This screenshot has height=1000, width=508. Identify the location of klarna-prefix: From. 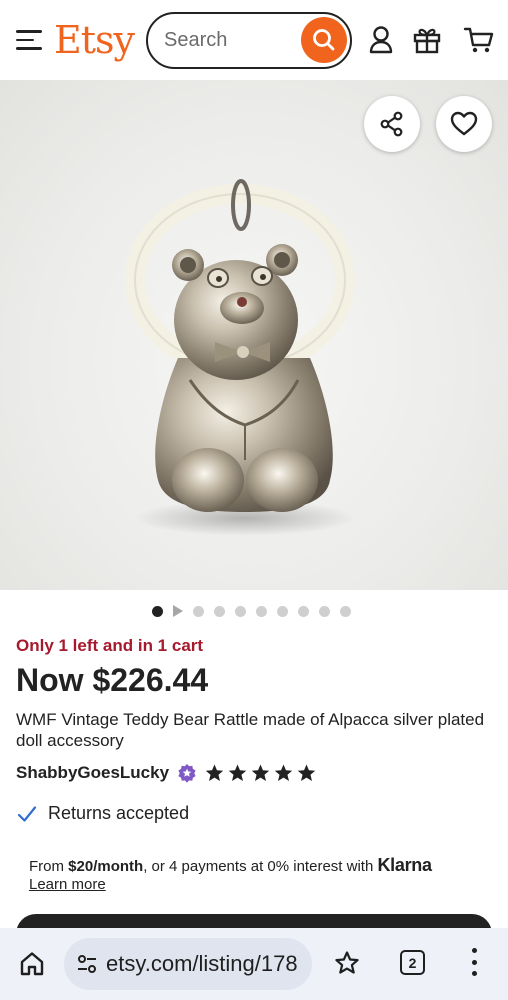
(49, 866).